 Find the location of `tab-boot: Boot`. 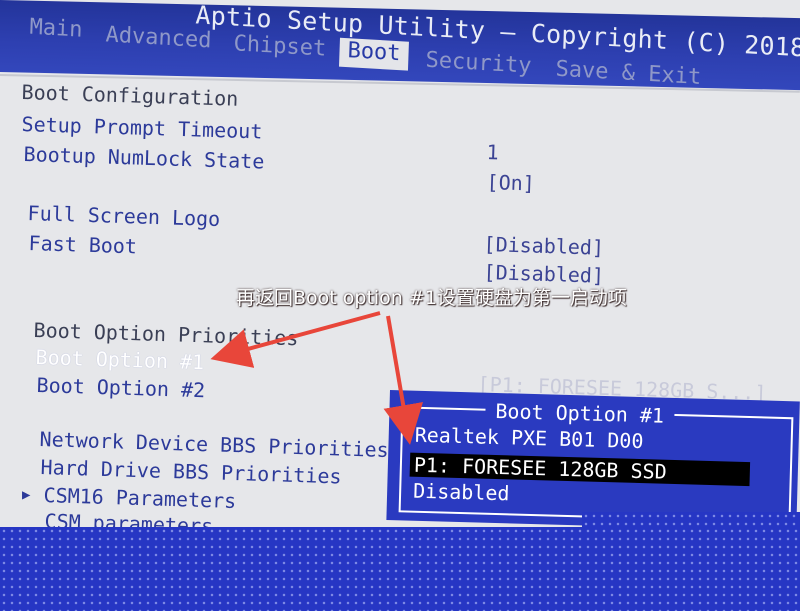

tab-boot: Boot is located at coordinates (373, 54).